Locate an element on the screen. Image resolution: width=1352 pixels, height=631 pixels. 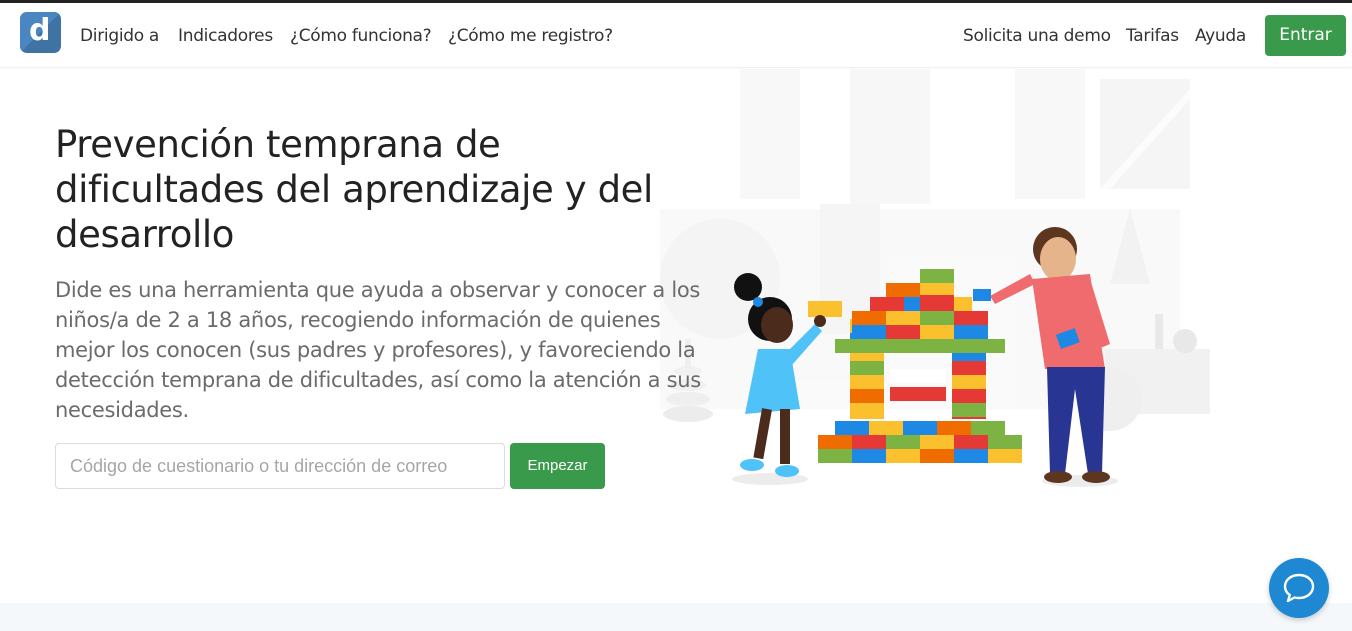
next-section-band is located at coordinates (676, 617).